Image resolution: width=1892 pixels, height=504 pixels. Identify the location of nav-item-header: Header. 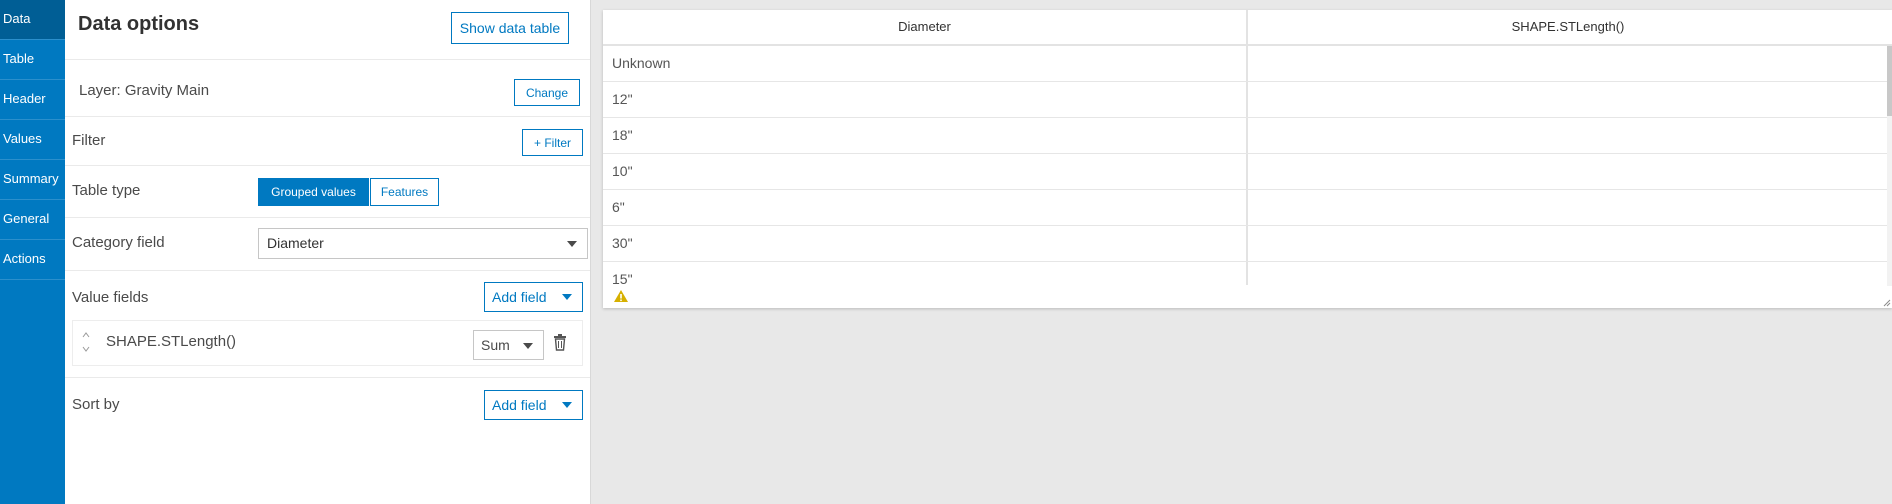
(32, 100).